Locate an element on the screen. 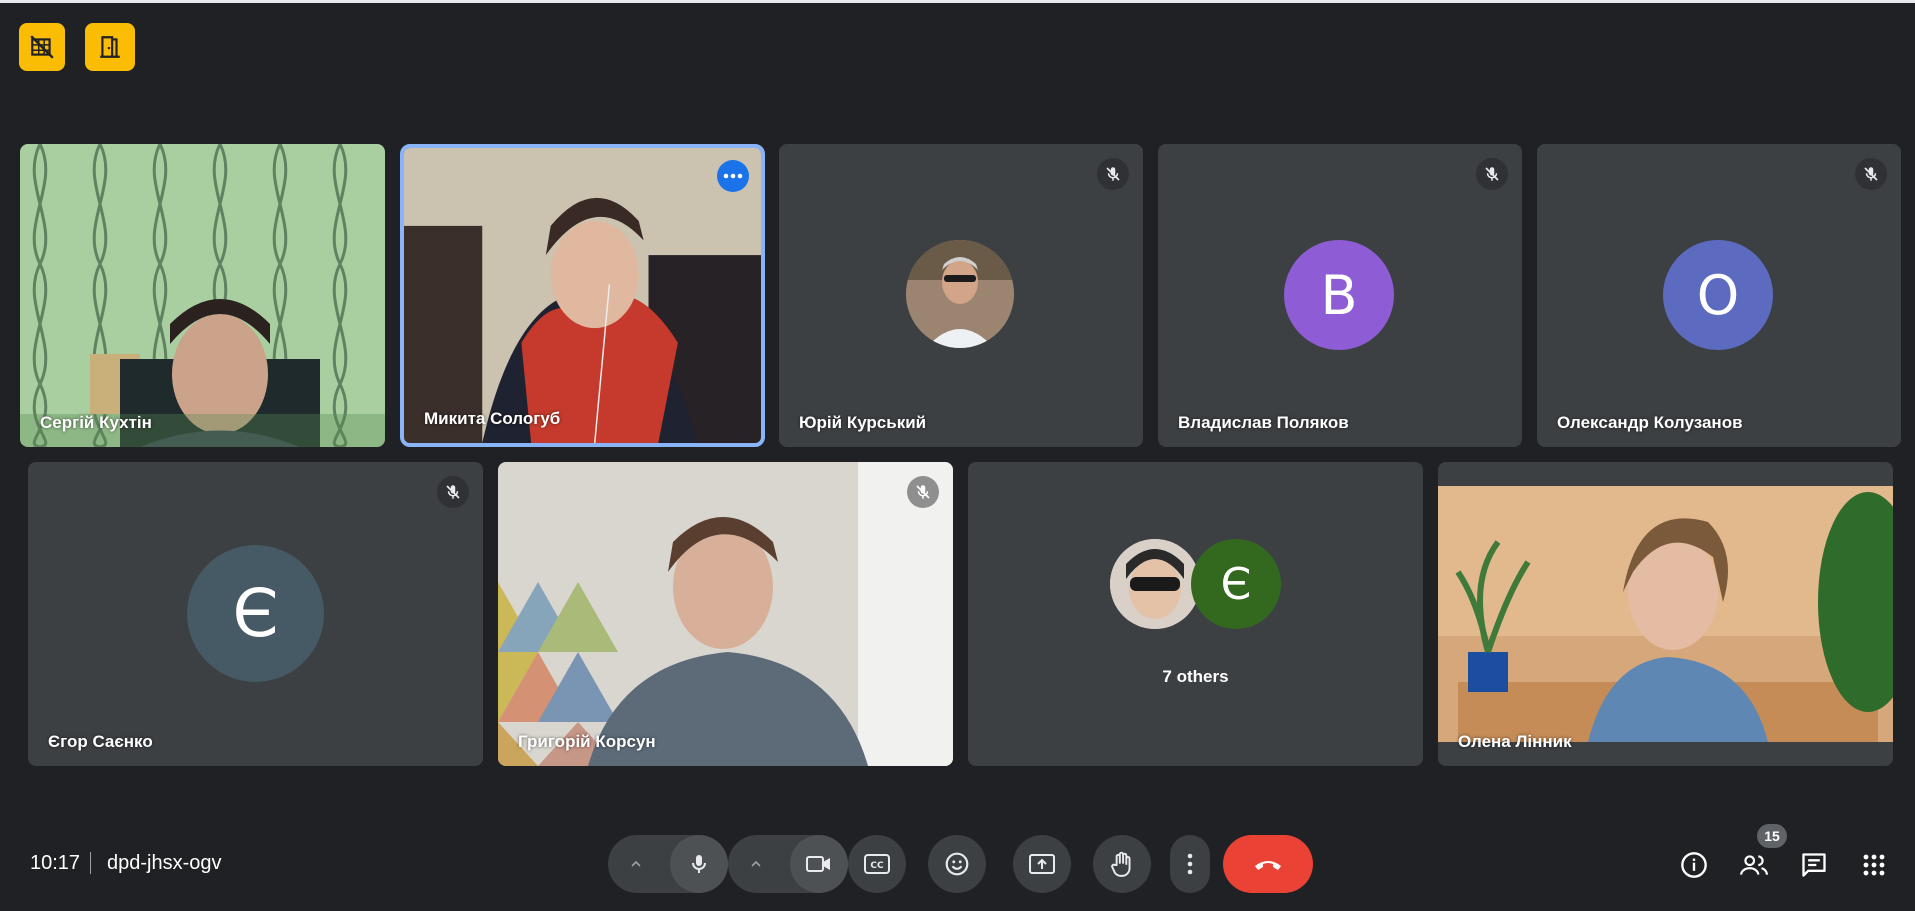 This screenshot has height=911, width=1915. people-button is located at coordinates (1754, 865).